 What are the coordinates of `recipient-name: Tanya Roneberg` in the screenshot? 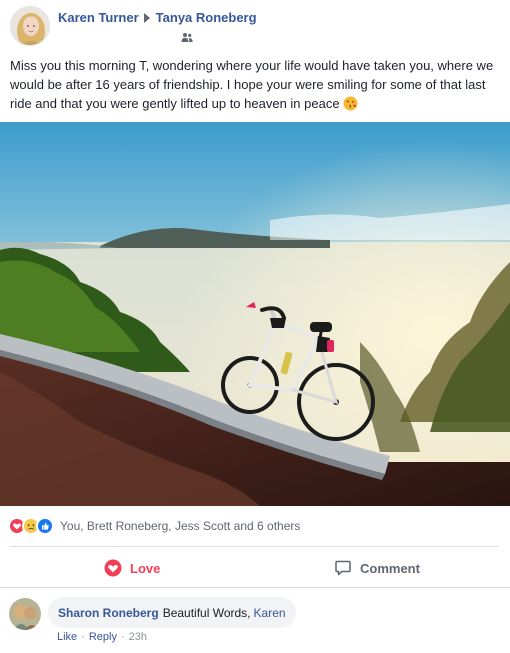 It's located at (206, 17).